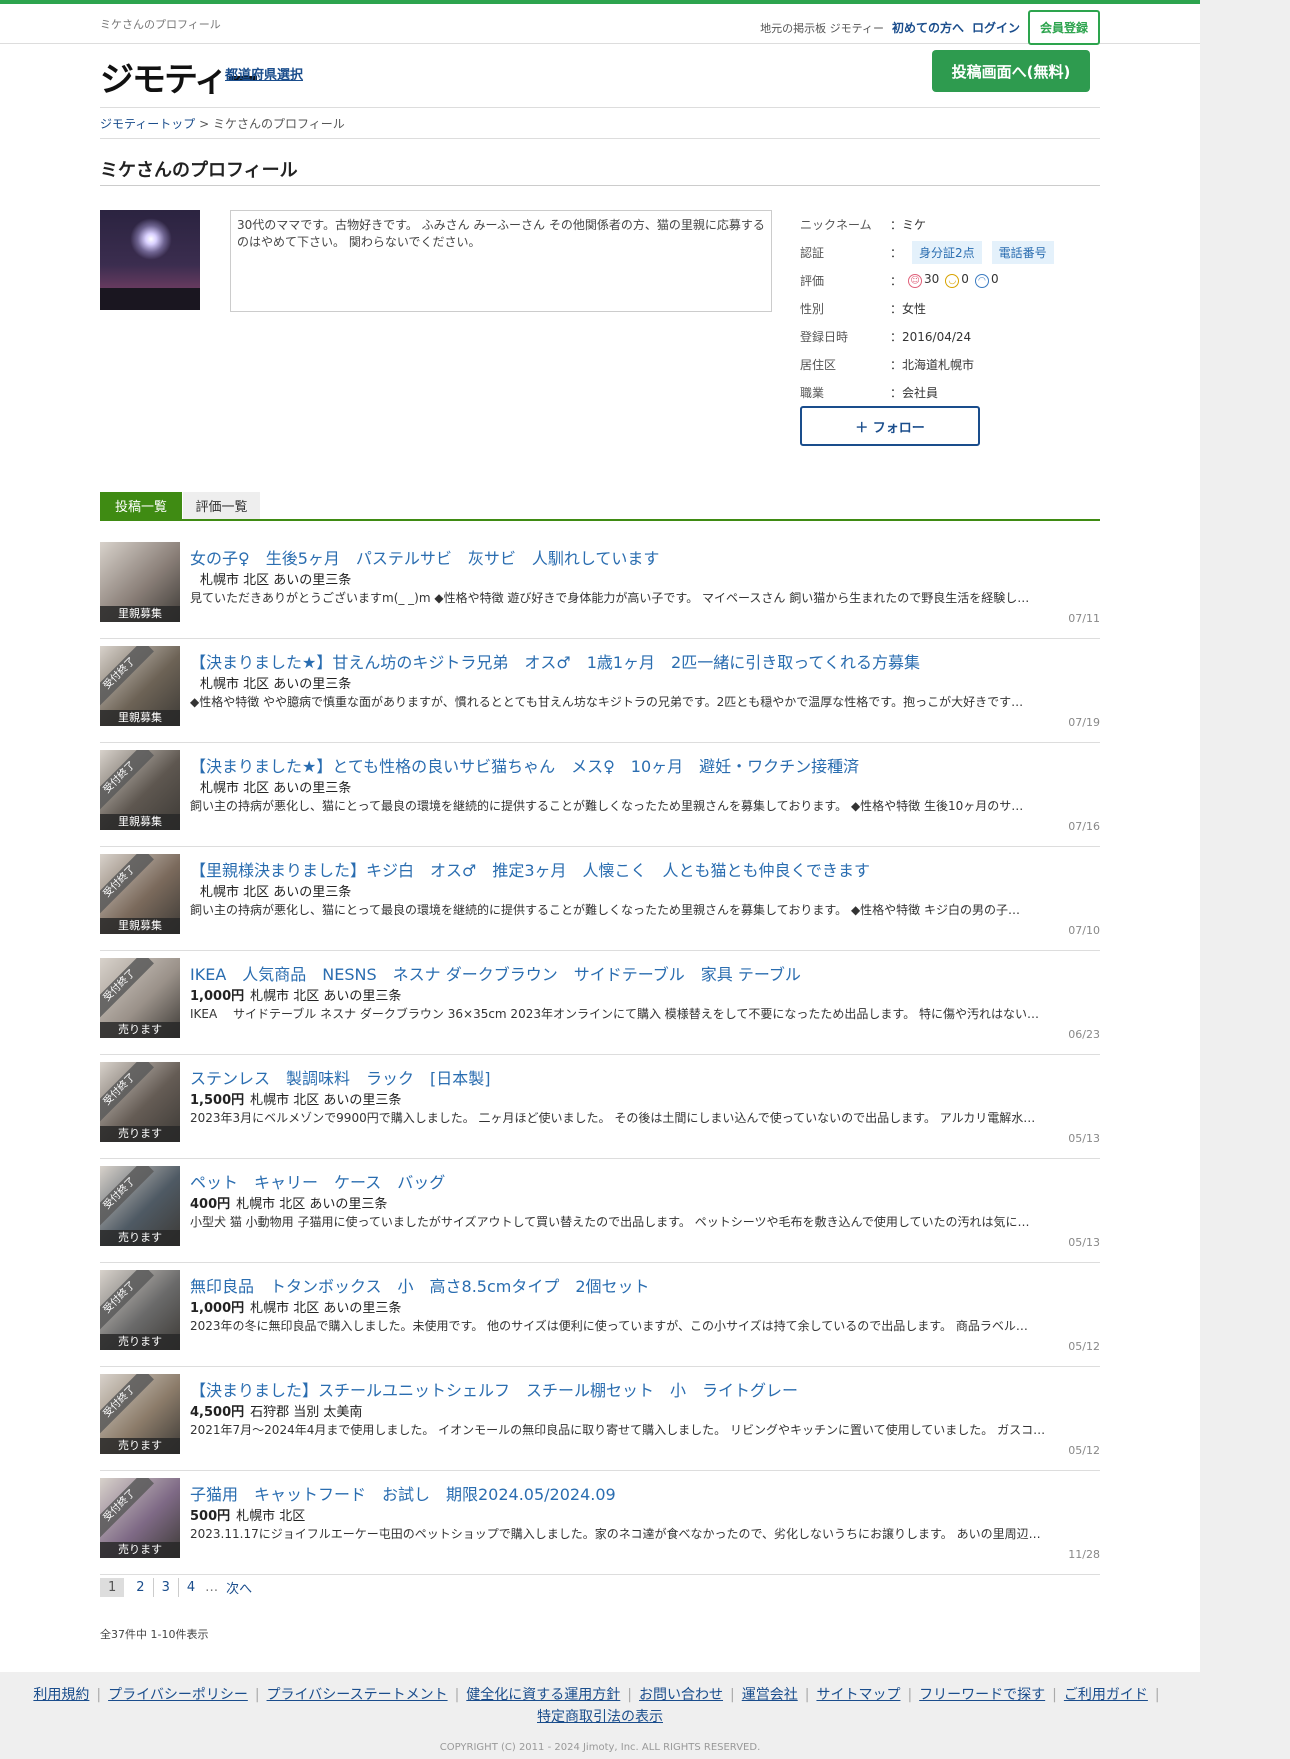 The width and height of the screenshot is (1290, 1759). Describe the element at coordinates (403, 1493) in the screenshot. I see `item-title-link: 子猫用 キャットフード お試し 期限2024.05/2024.09` at that location.